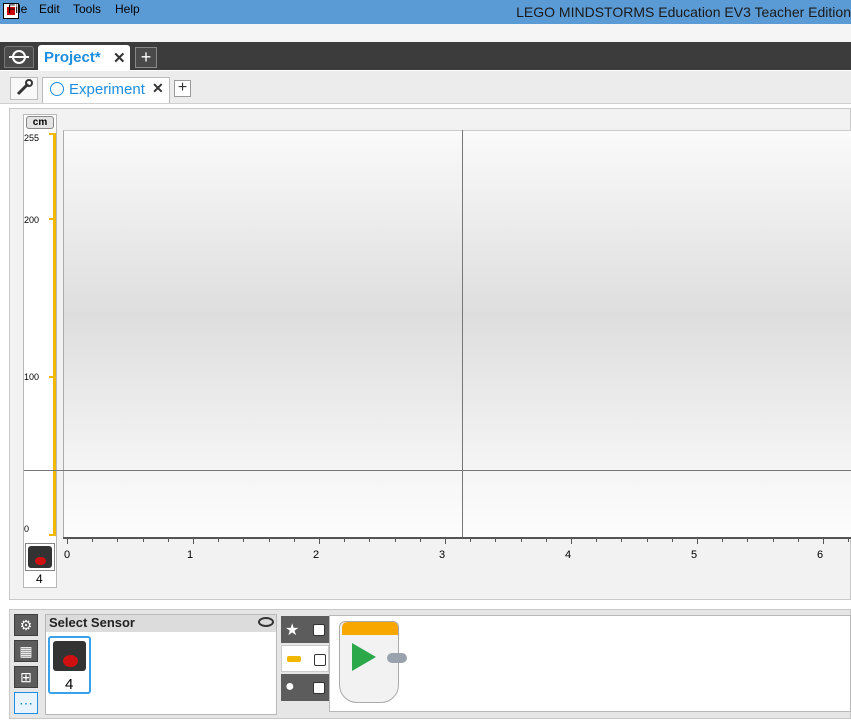 The height and width of the screenshot is (728, 851). I want to click on formula-icon: ⊞, so click(26, 677).